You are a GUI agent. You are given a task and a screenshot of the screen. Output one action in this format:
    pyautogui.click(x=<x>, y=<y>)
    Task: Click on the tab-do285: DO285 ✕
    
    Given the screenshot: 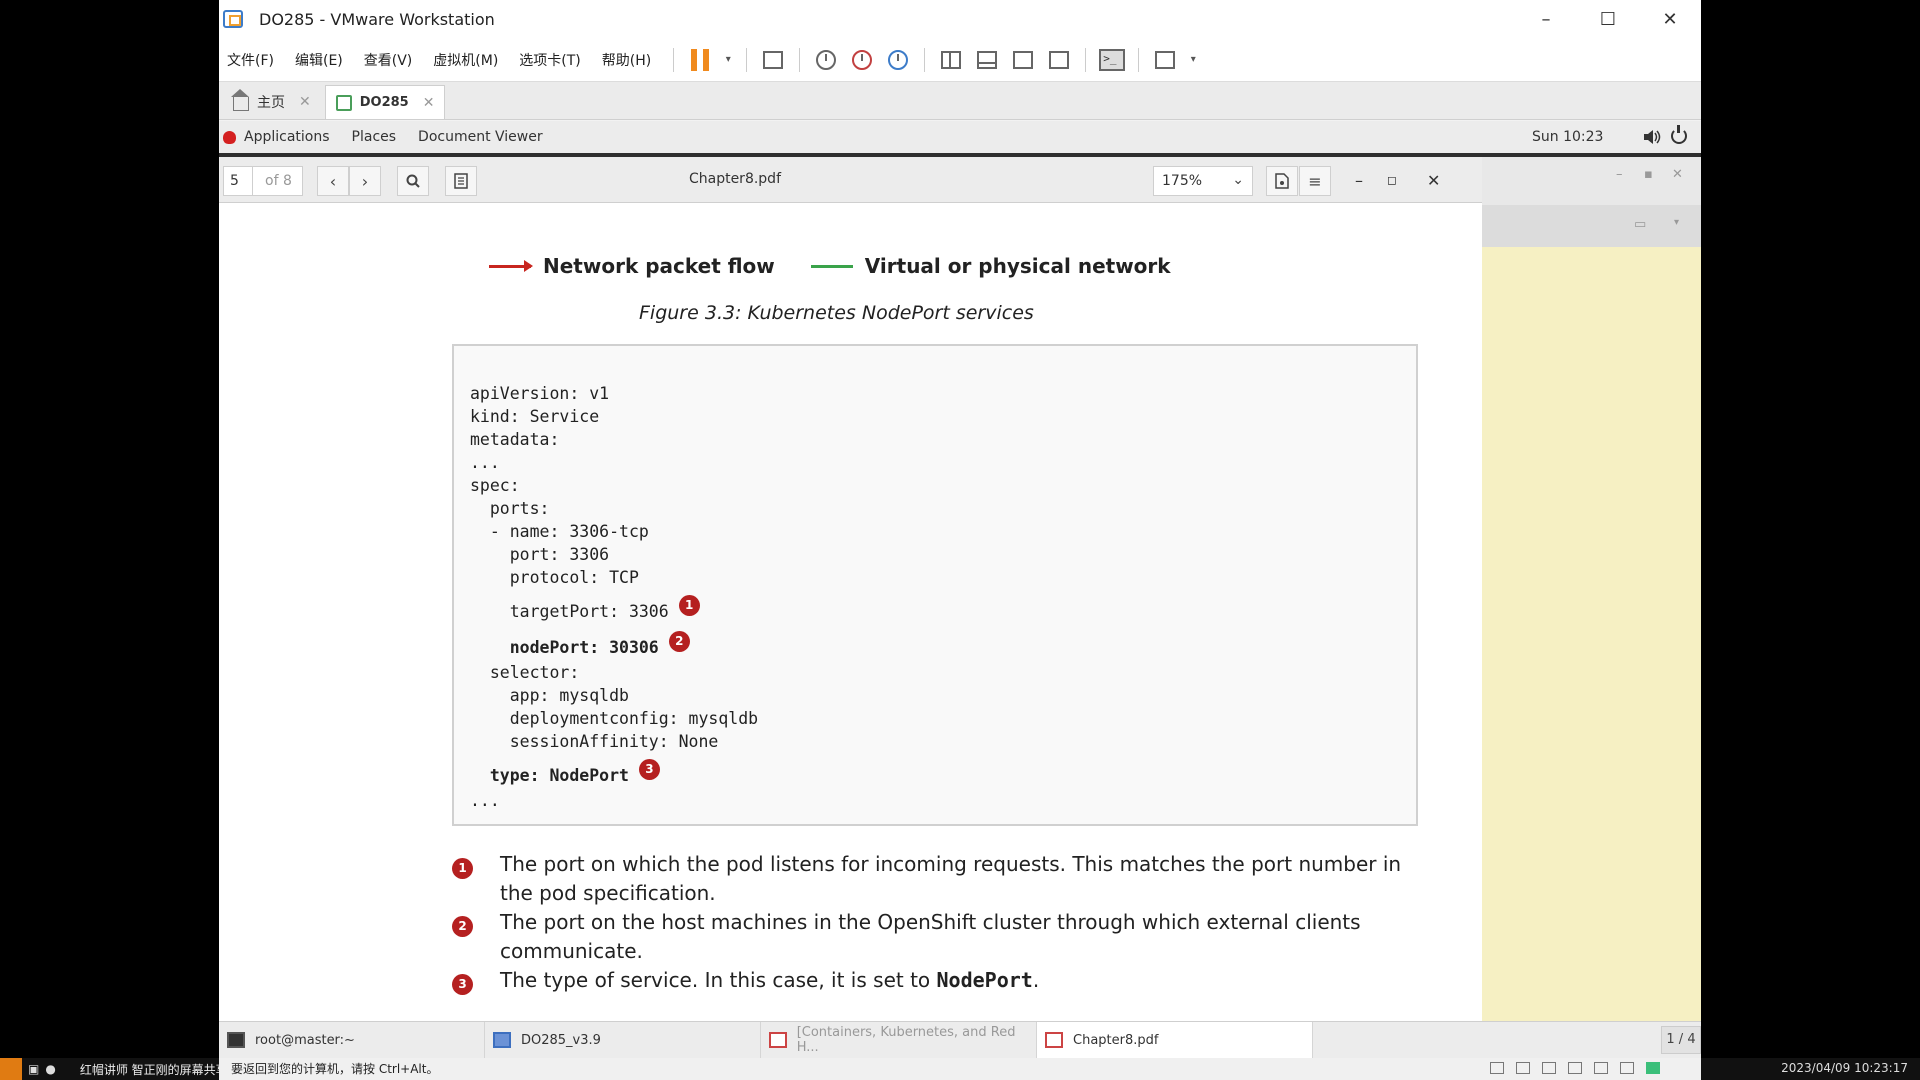 What is the action you would take?
    pyautogui.click(x=385, y=102)
    